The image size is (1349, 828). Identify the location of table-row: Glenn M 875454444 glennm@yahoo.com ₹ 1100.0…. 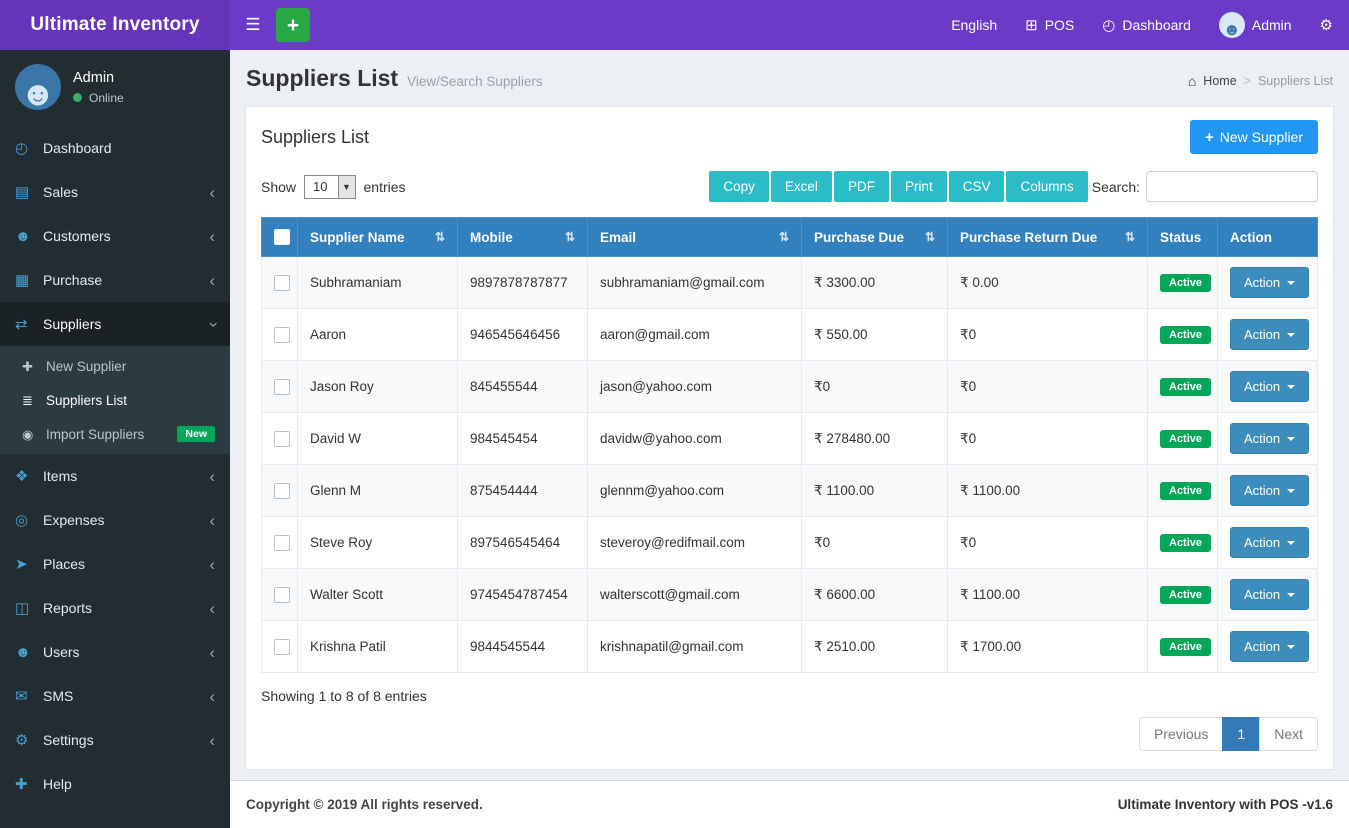
(789, 491).